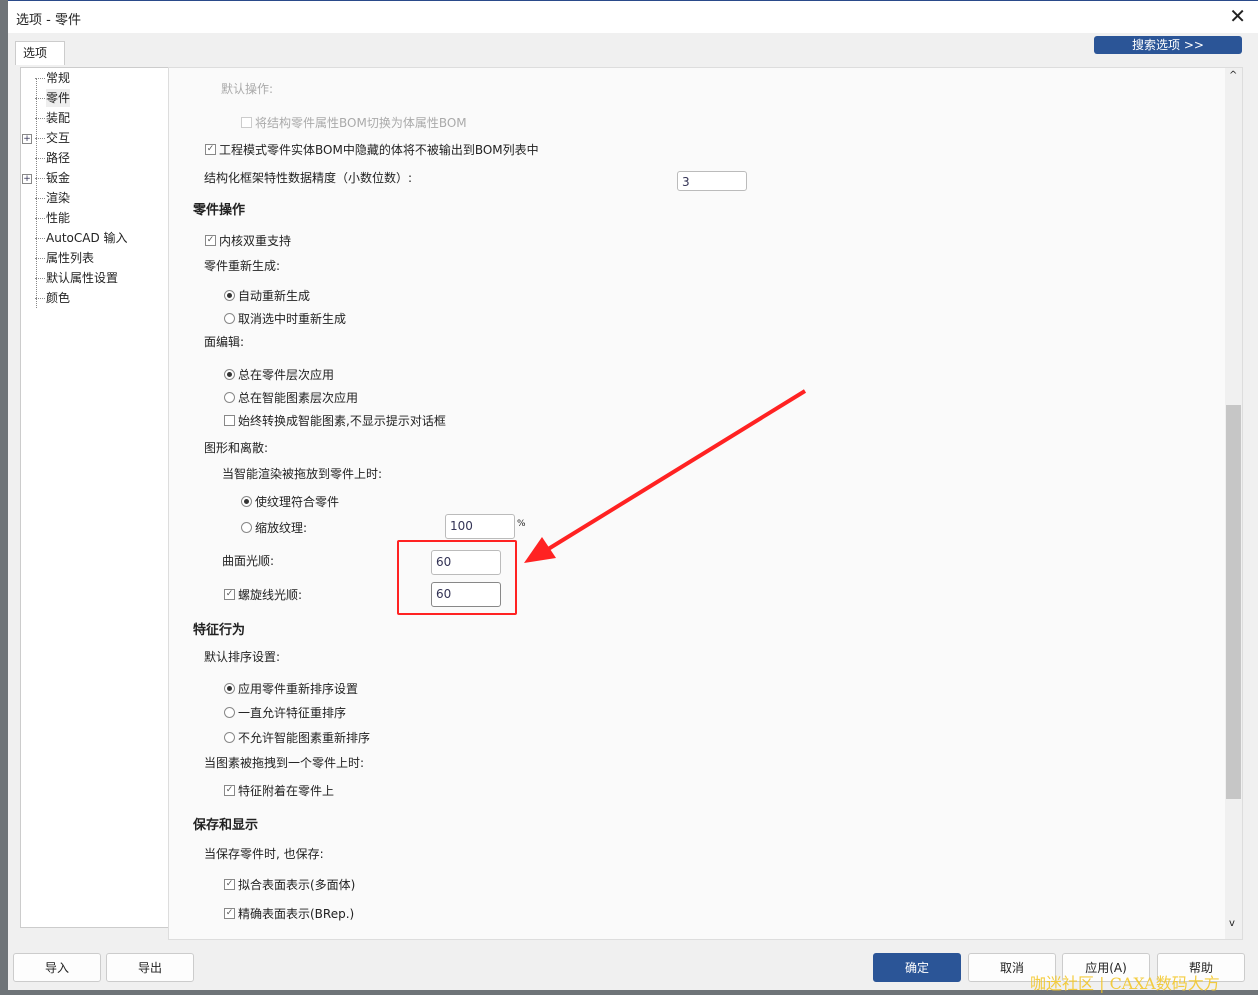 Image resolution: width=1258 pixels, height=995 pixels. I want to click on annotation-arrow, so click(665, 476).